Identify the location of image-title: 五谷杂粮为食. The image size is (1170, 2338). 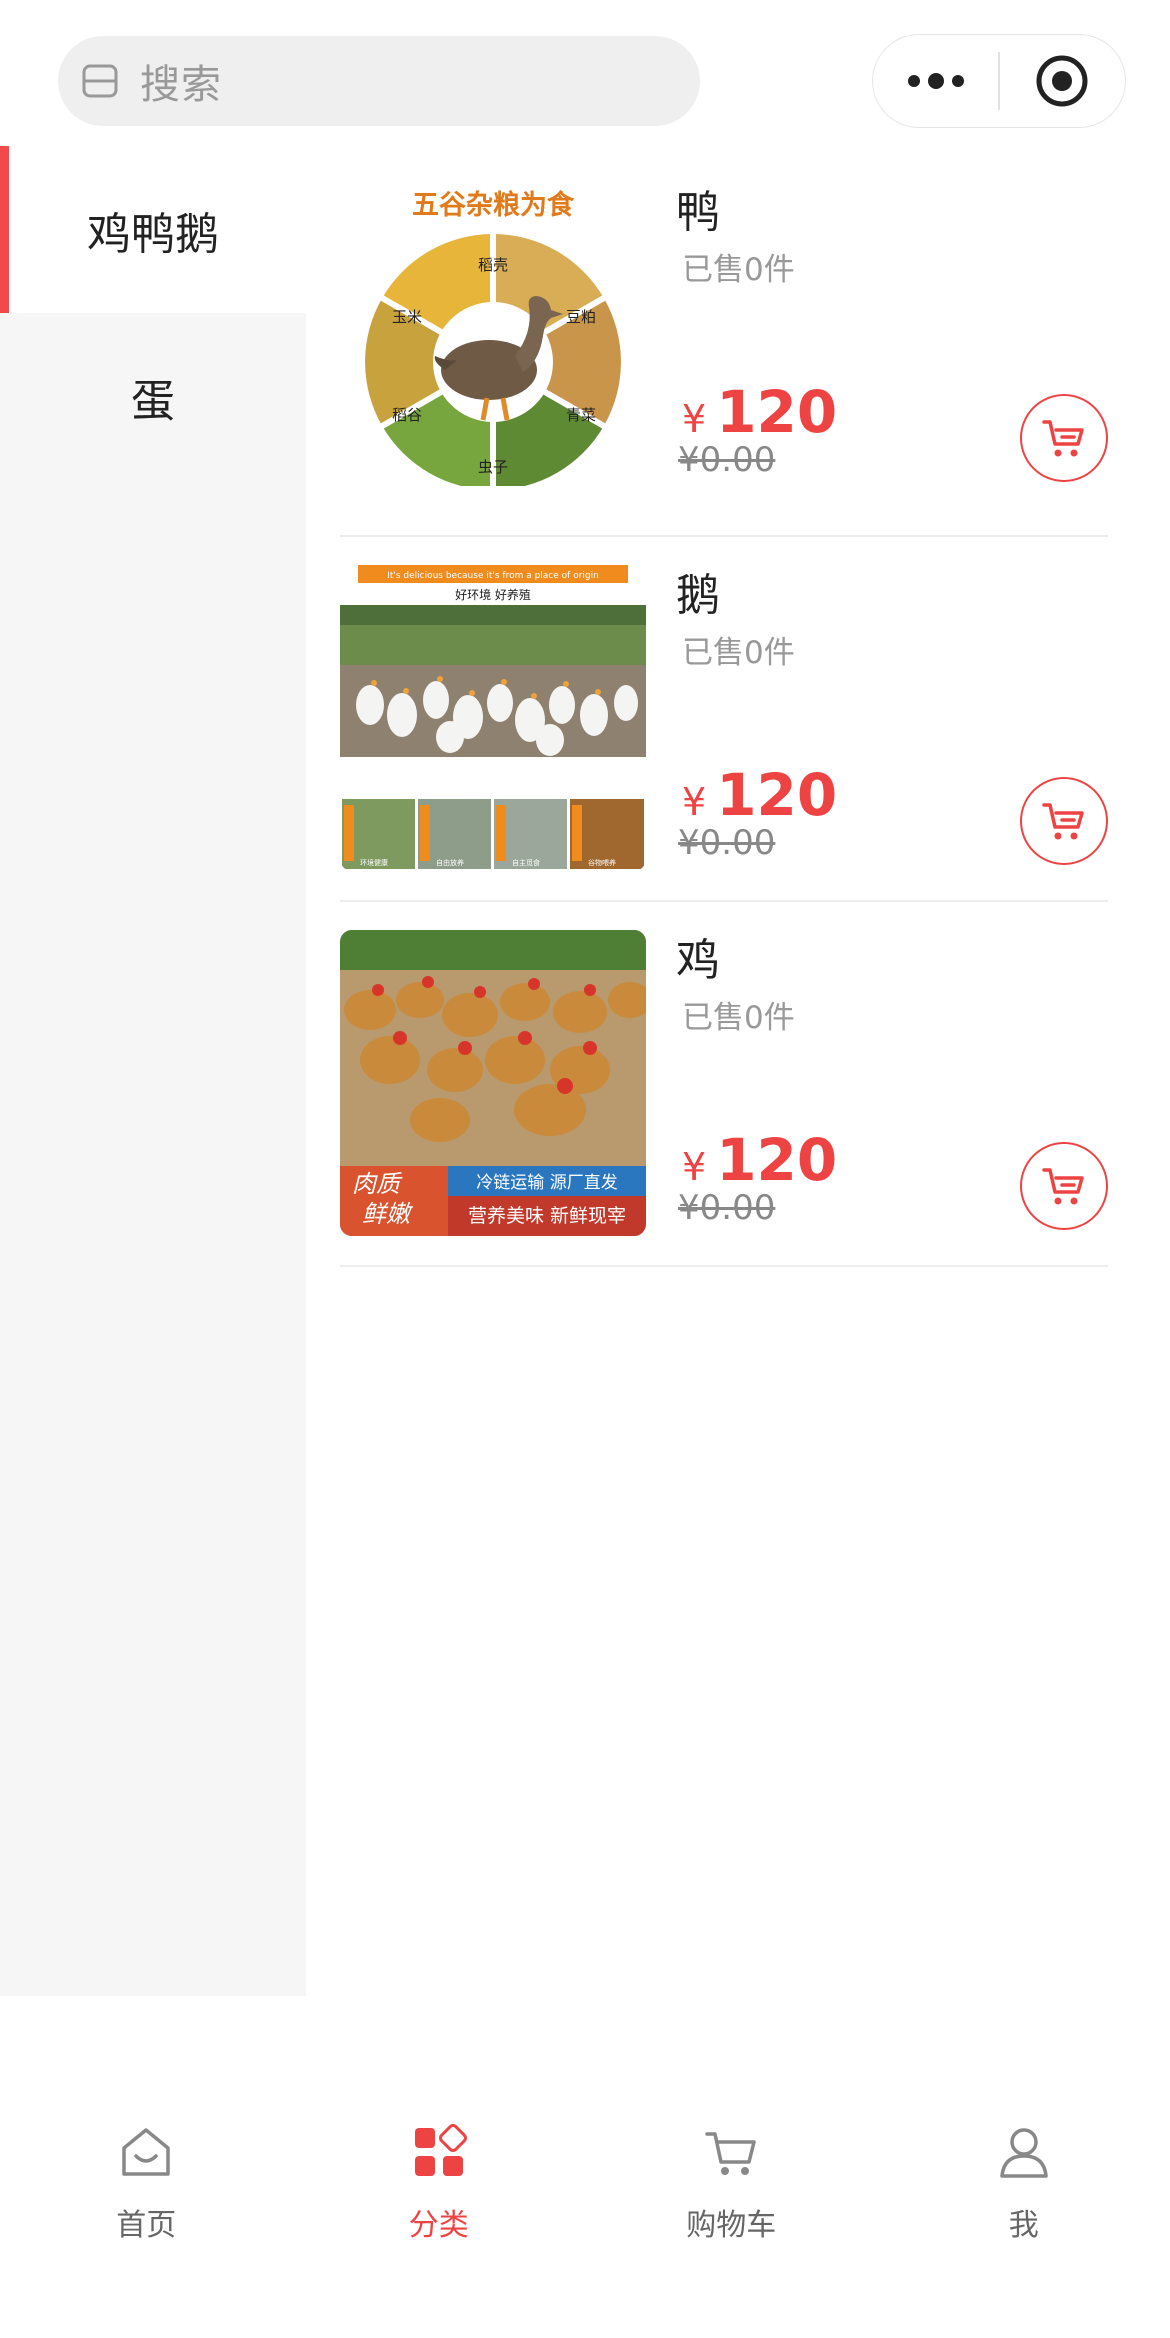
(493, 205).